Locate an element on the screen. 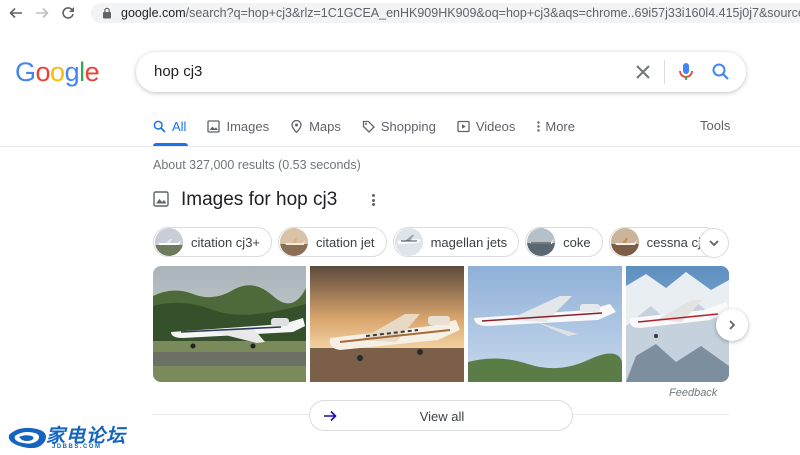  map-pin-icon is located at coordinates (296, 126).